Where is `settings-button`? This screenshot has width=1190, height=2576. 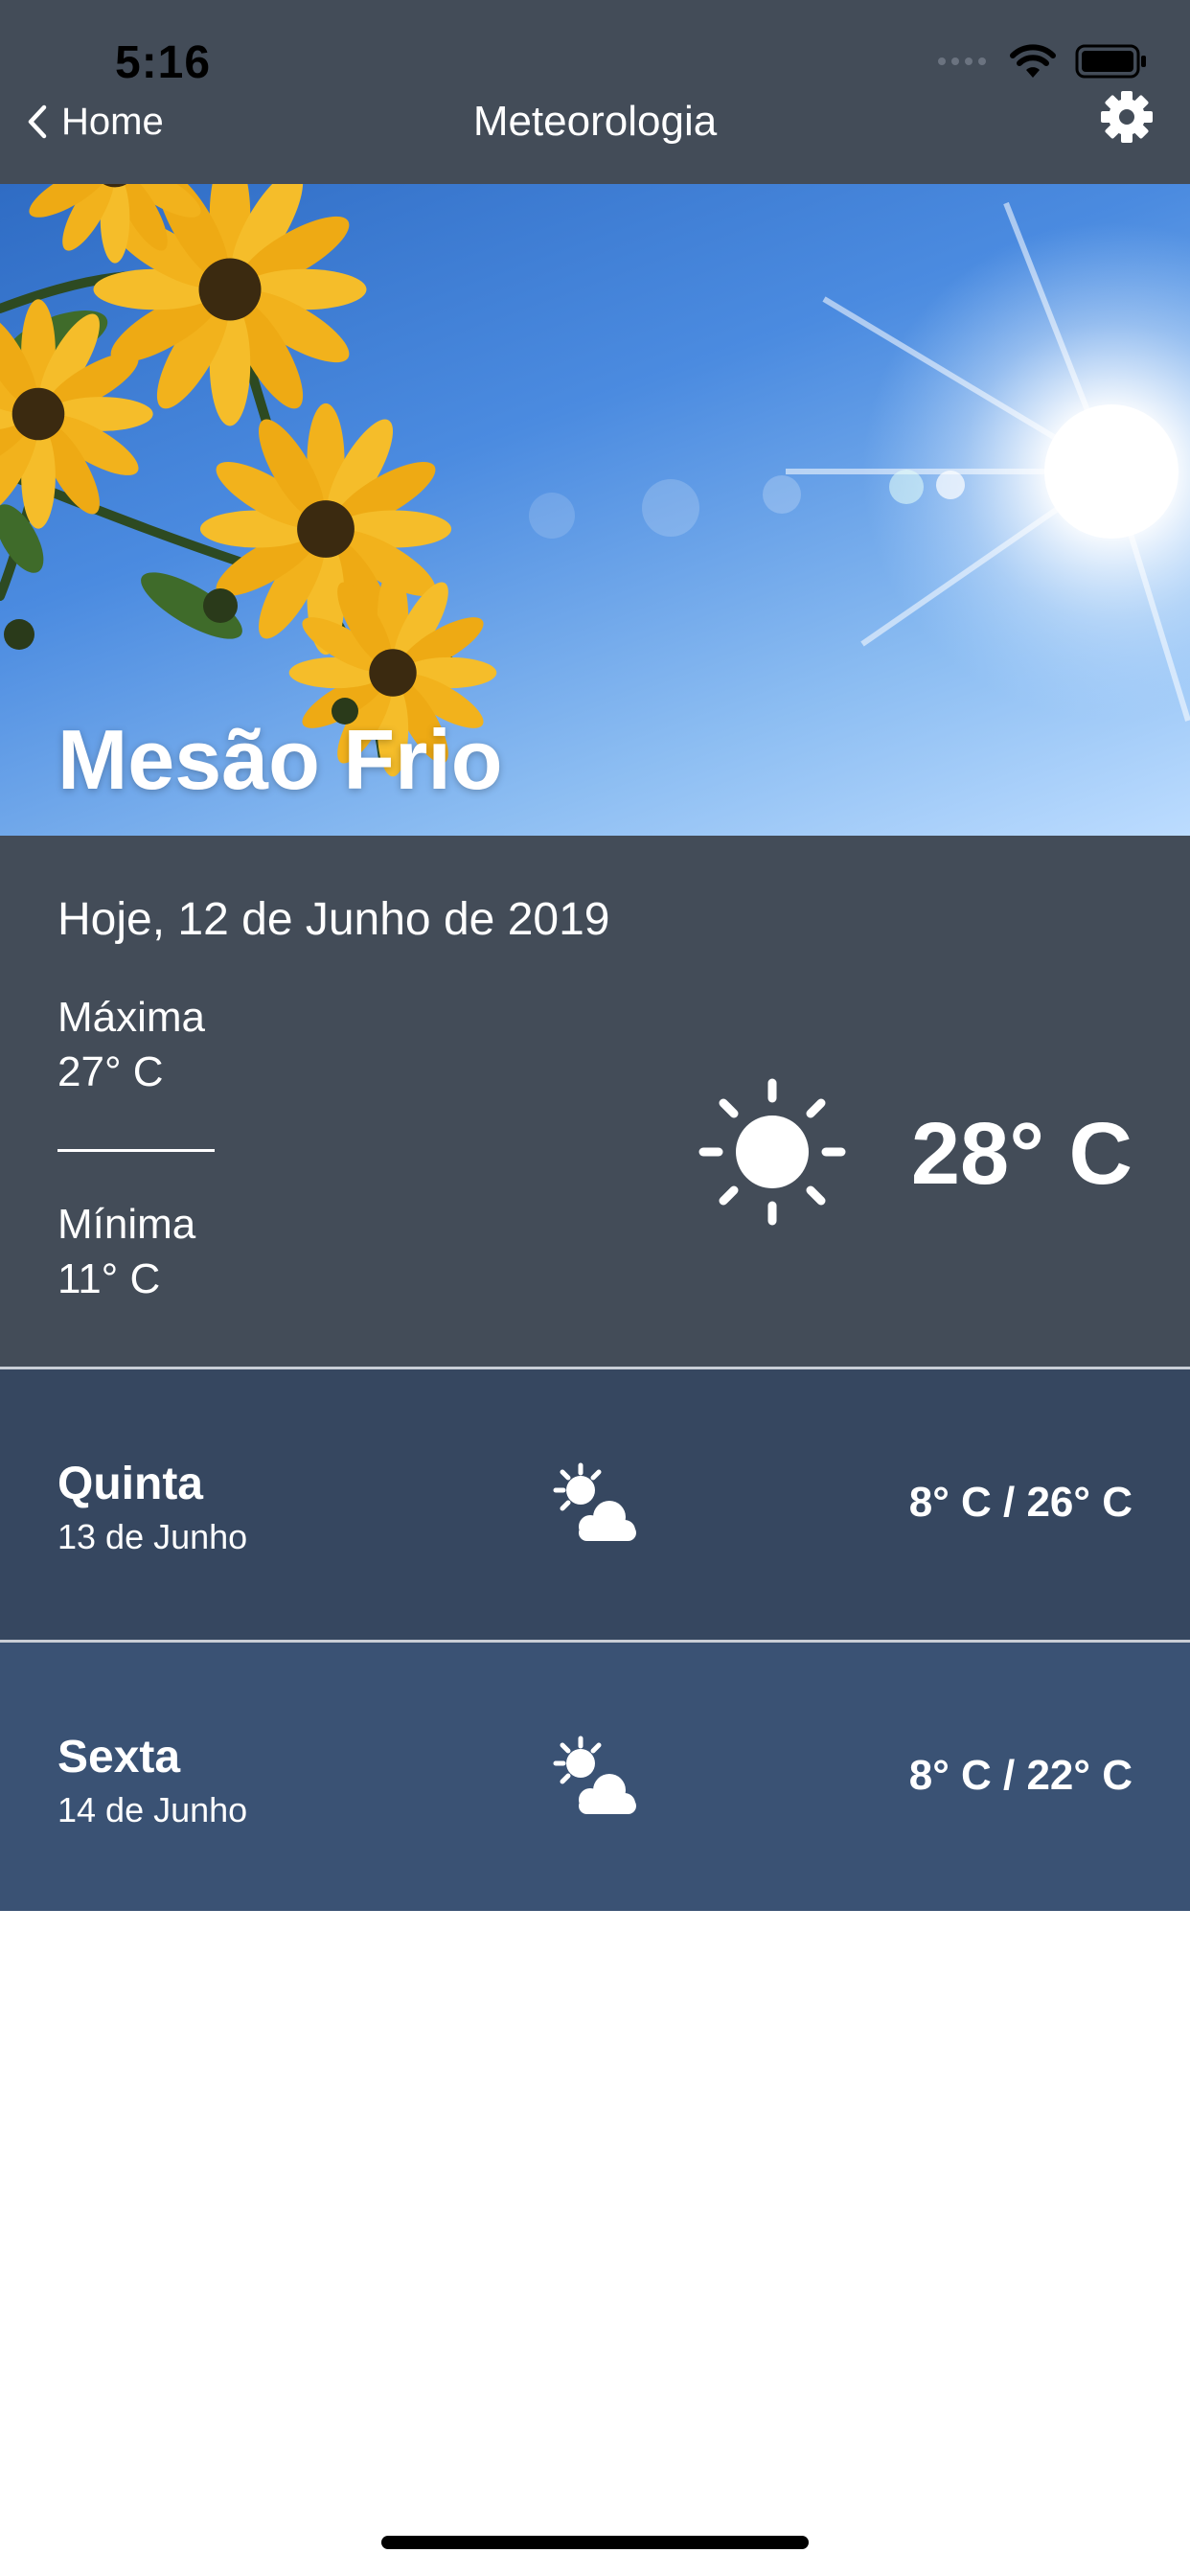
settings-button is located at coordinates (1127, 117).